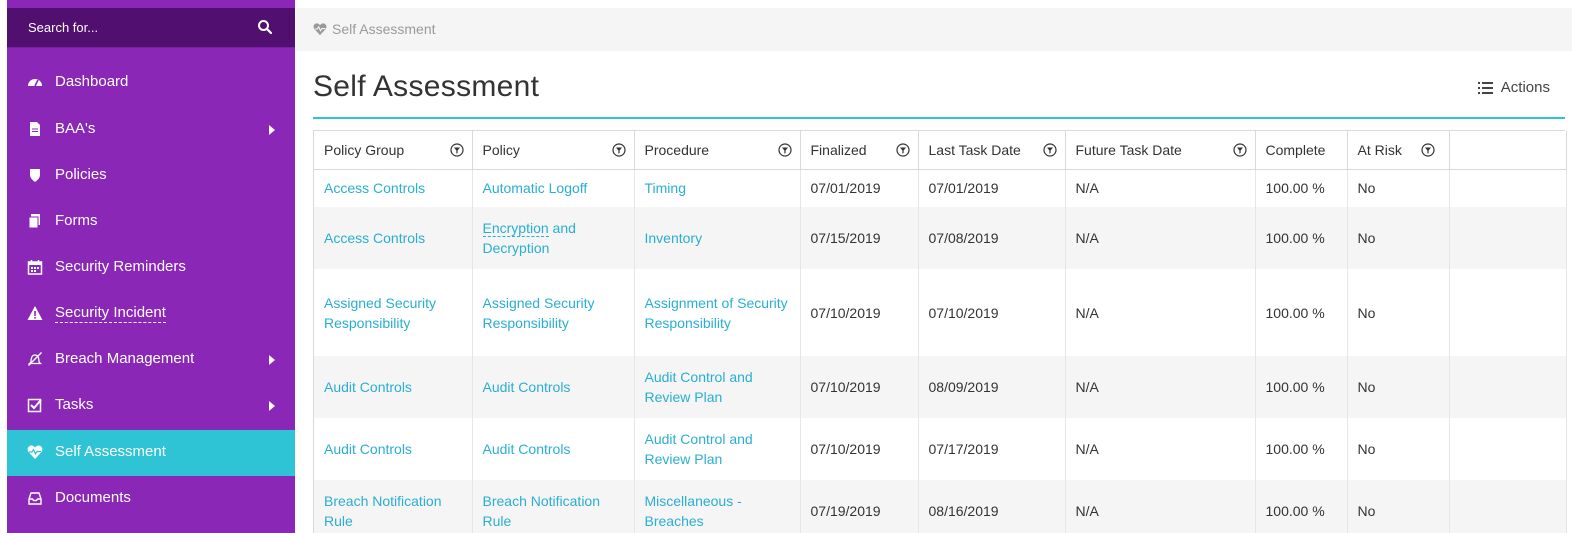  Describe the element at coordinates (1398, 150) in the screenshot. I see `column-header-at-risk: At Risk` at that location.